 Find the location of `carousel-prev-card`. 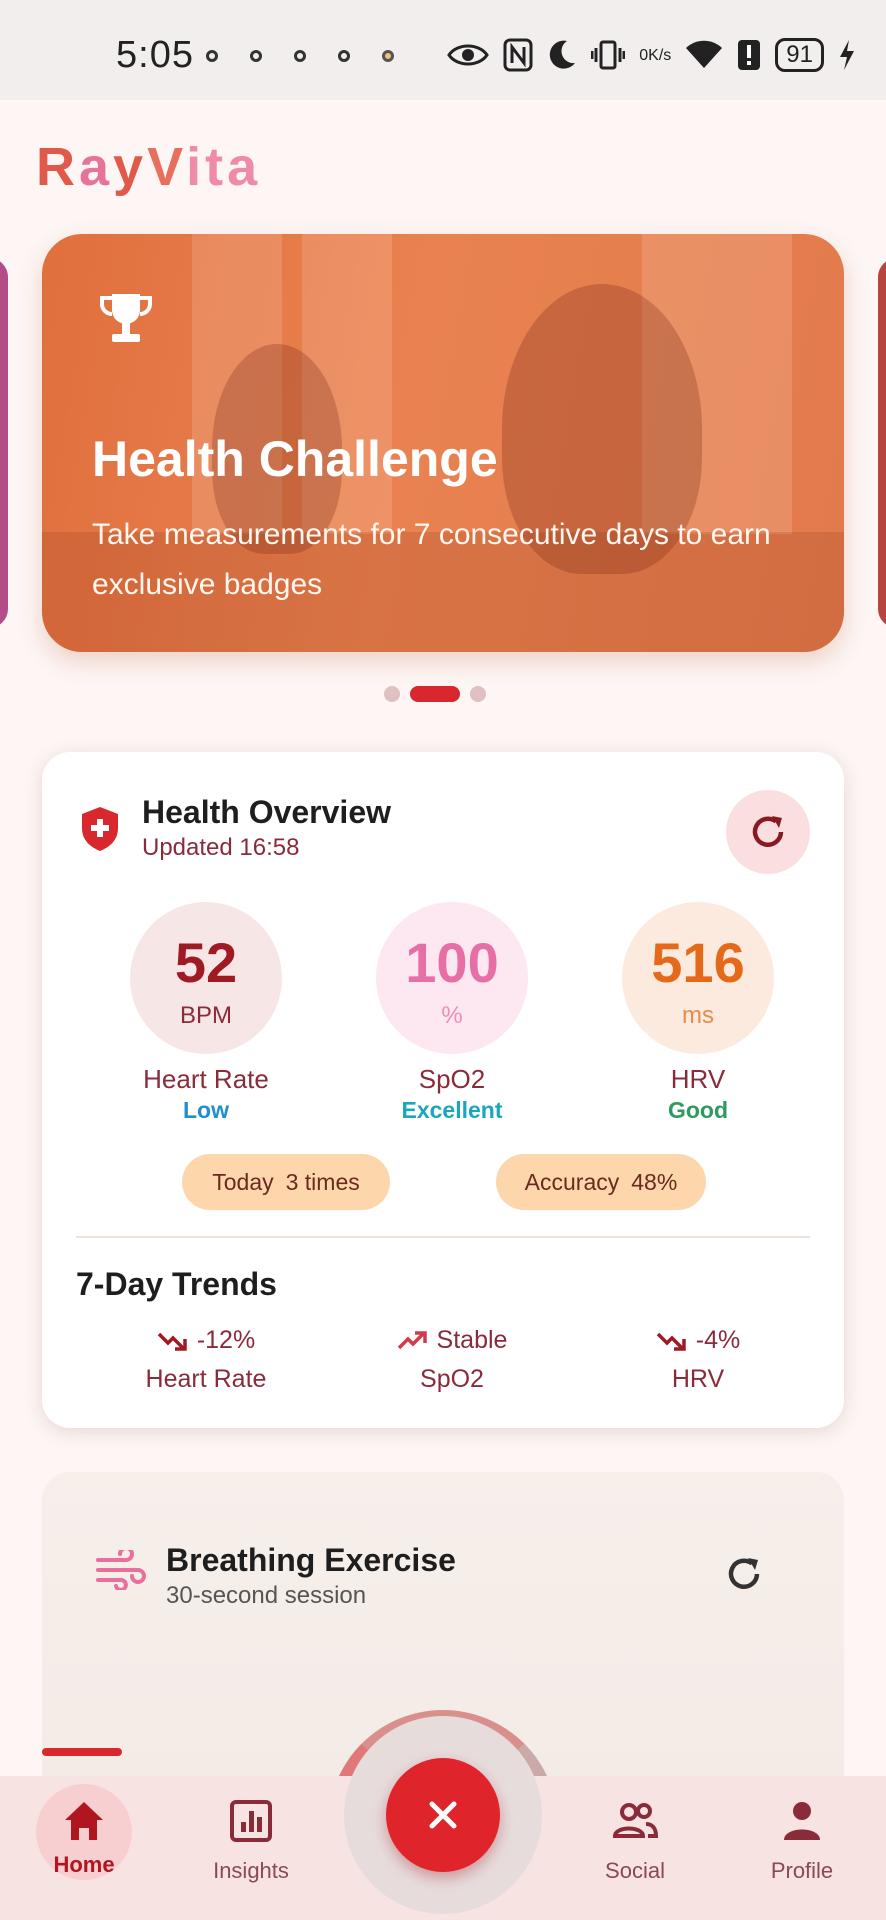

carousel-prev-card is located at coordinates (4, 443).